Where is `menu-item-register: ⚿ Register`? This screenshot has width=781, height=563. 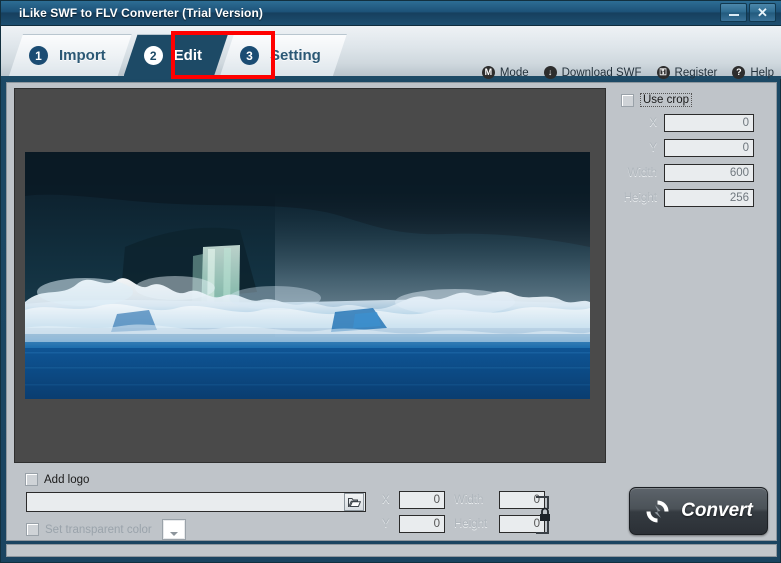 menu-item-register: ⚿ Register is located at coordinates (687, 72).